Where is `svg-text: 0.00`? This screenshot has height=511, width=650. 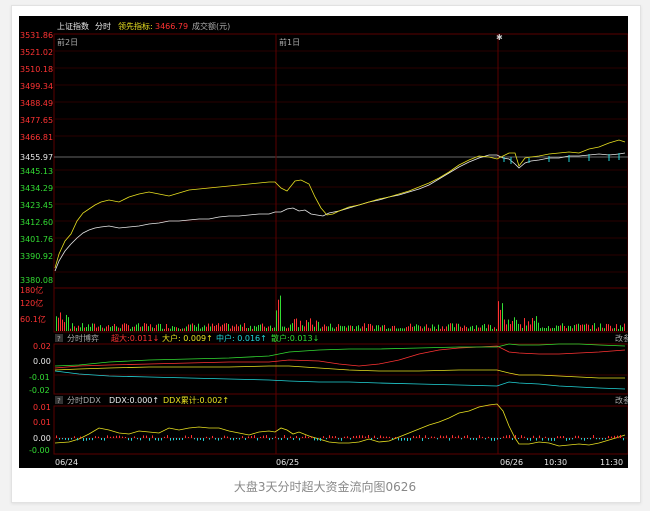 svg-text: 0.00 is located at coordinates (42, 361).